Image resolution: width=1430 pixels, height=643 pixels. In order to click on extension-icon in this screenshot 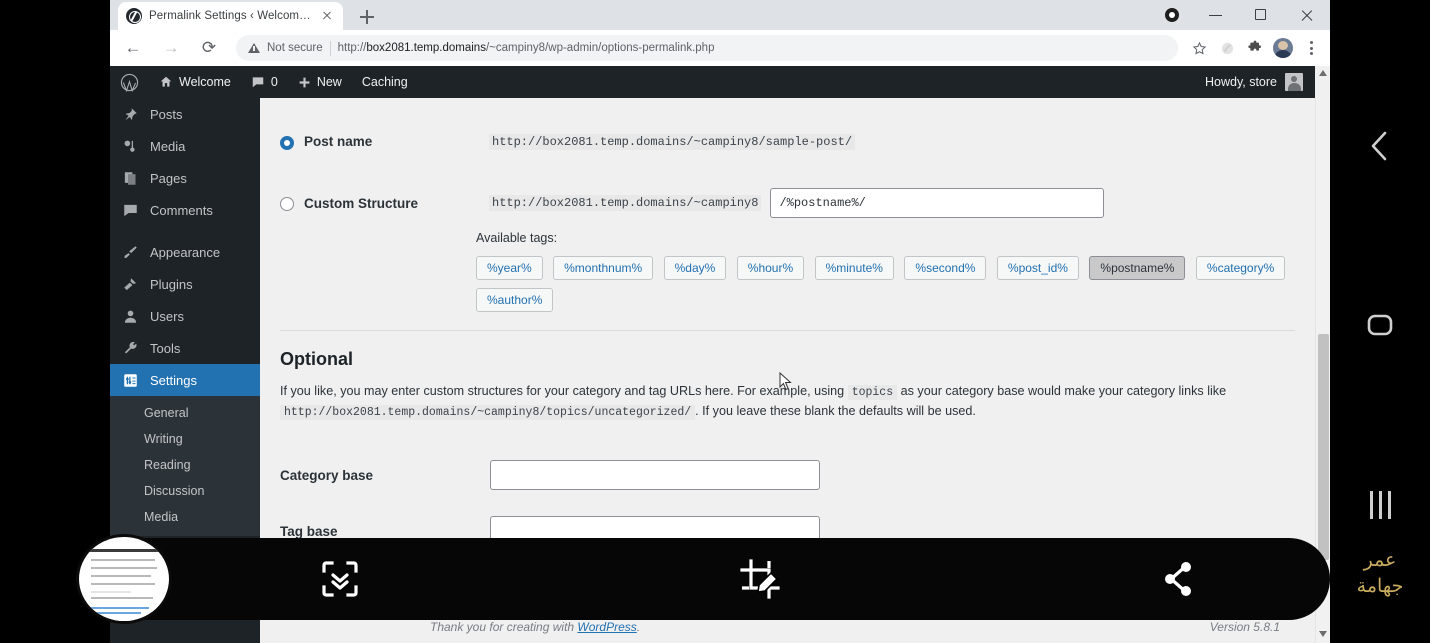, I will do `click(1227, 48)`.